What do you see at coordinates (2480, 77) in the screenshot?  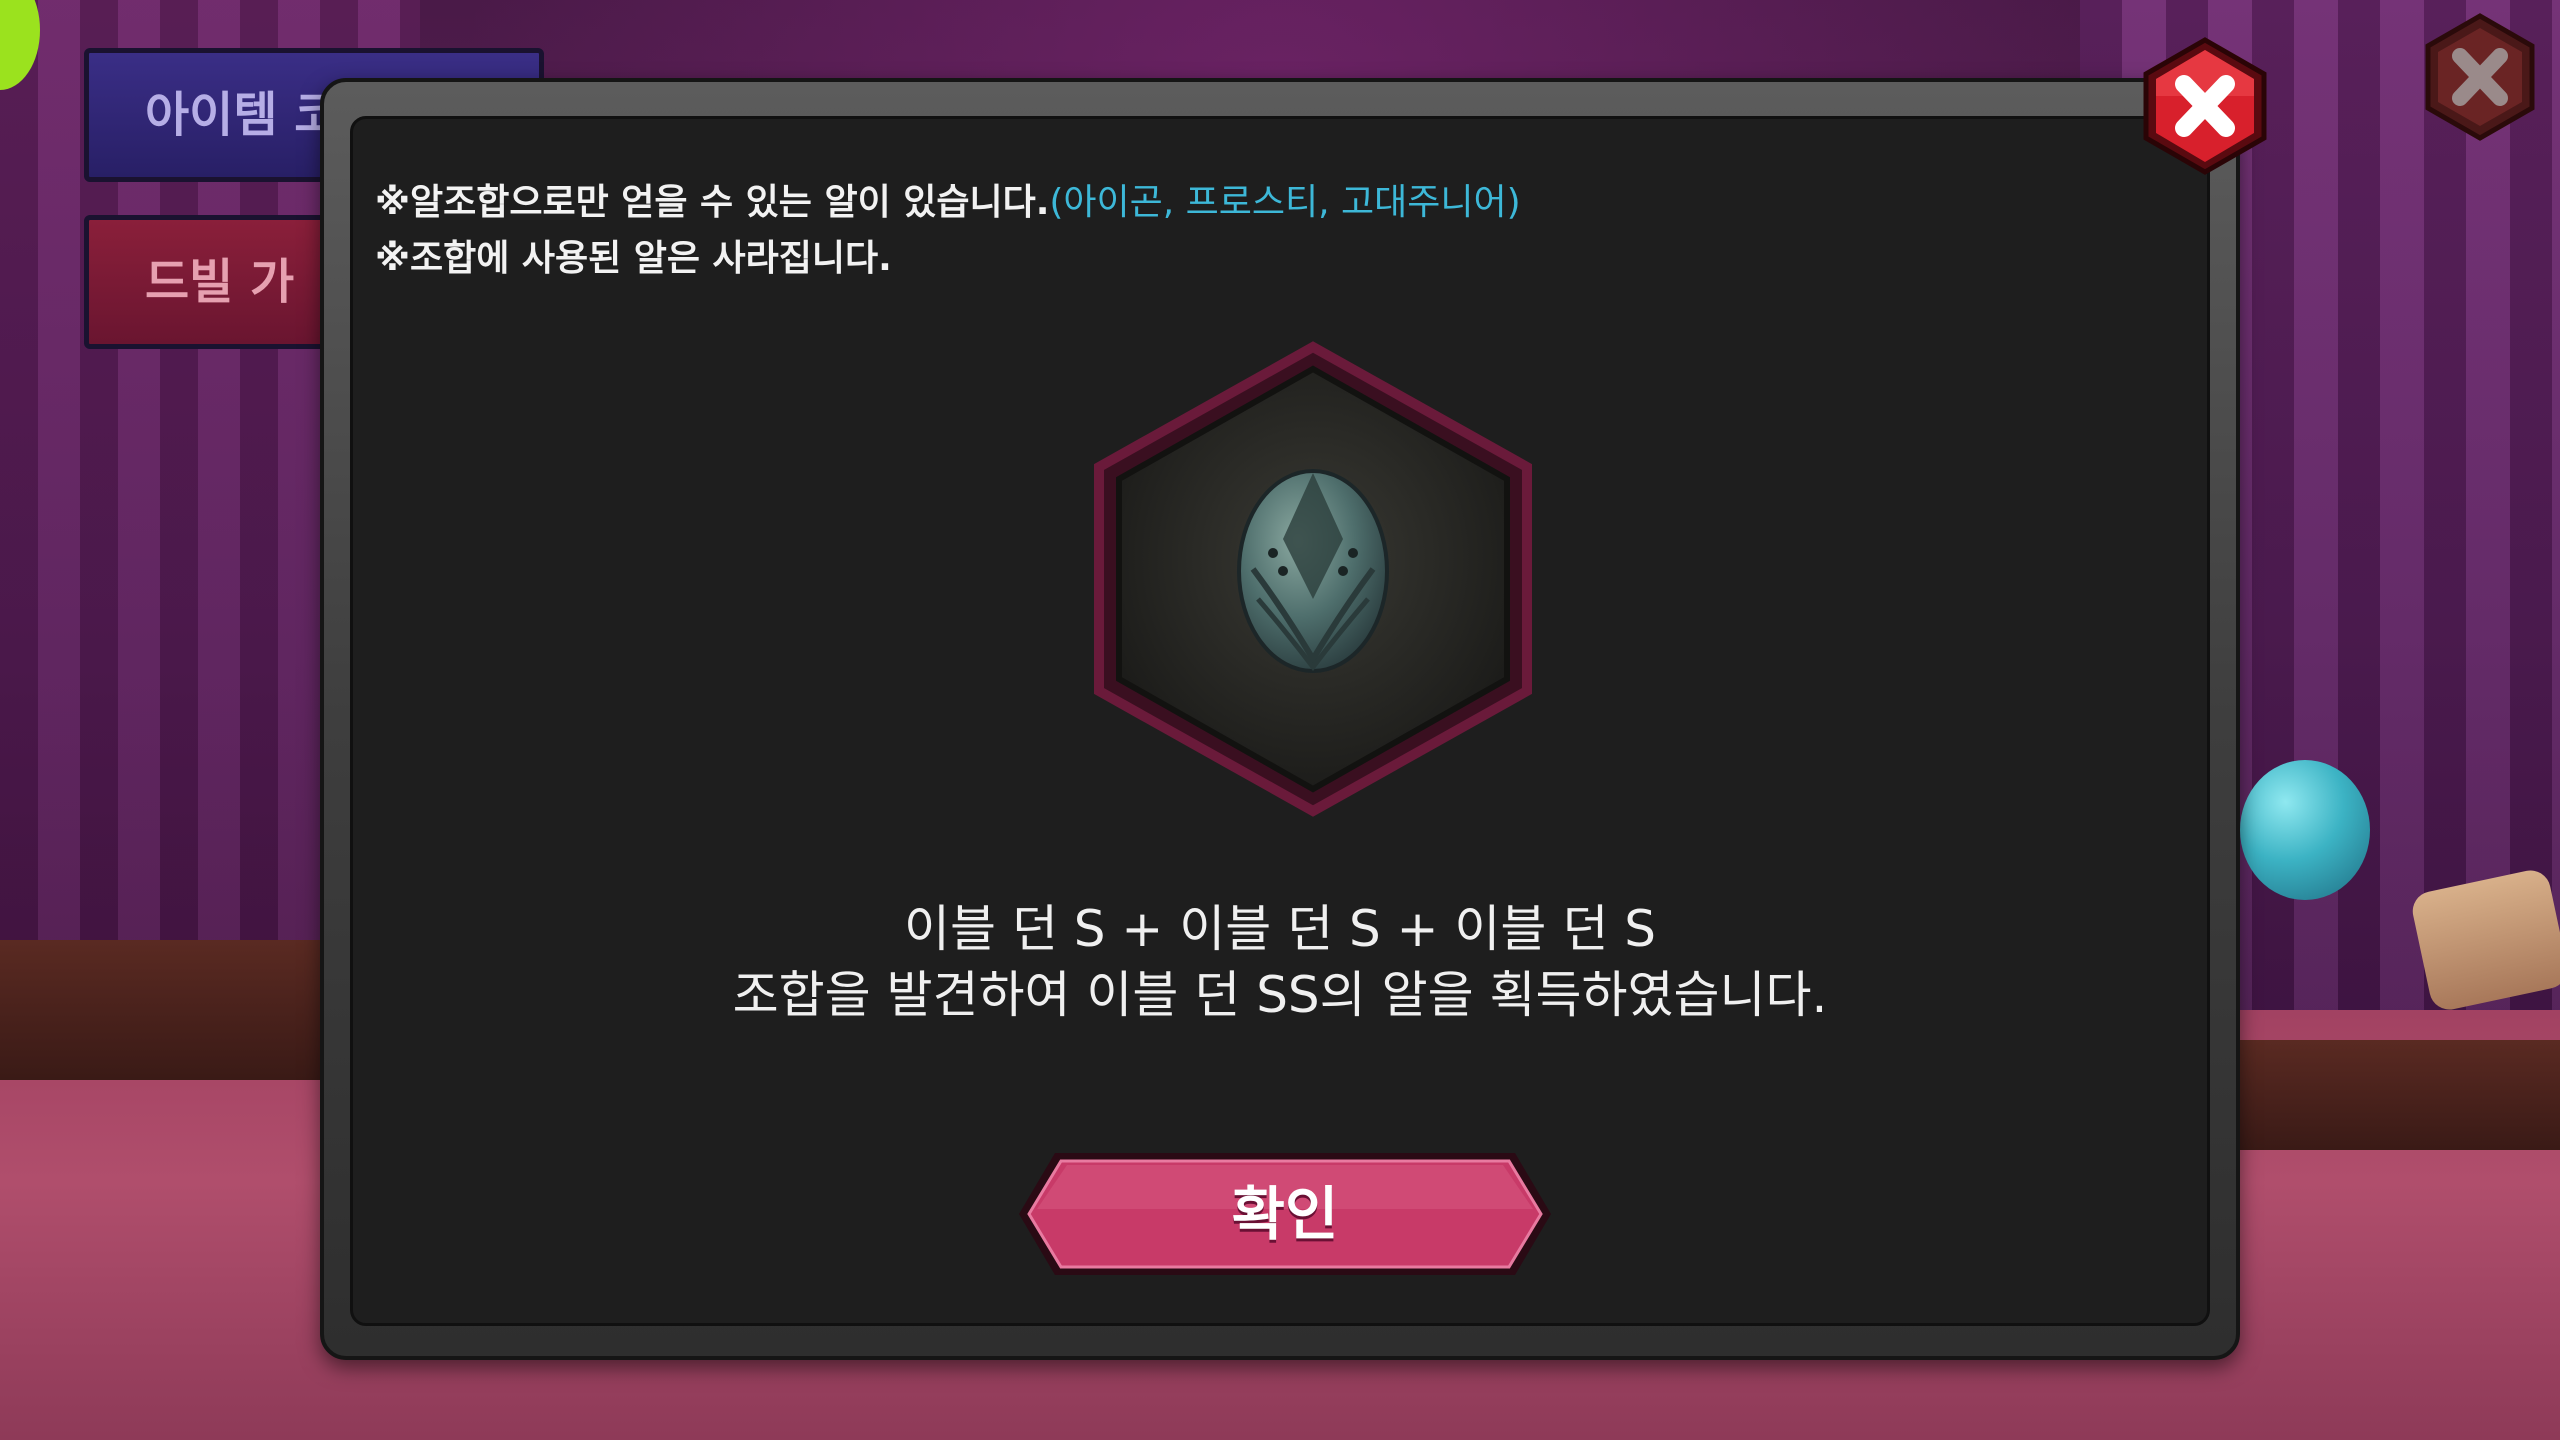 I see `background-close-icon` at bounding box center [2480, 77].